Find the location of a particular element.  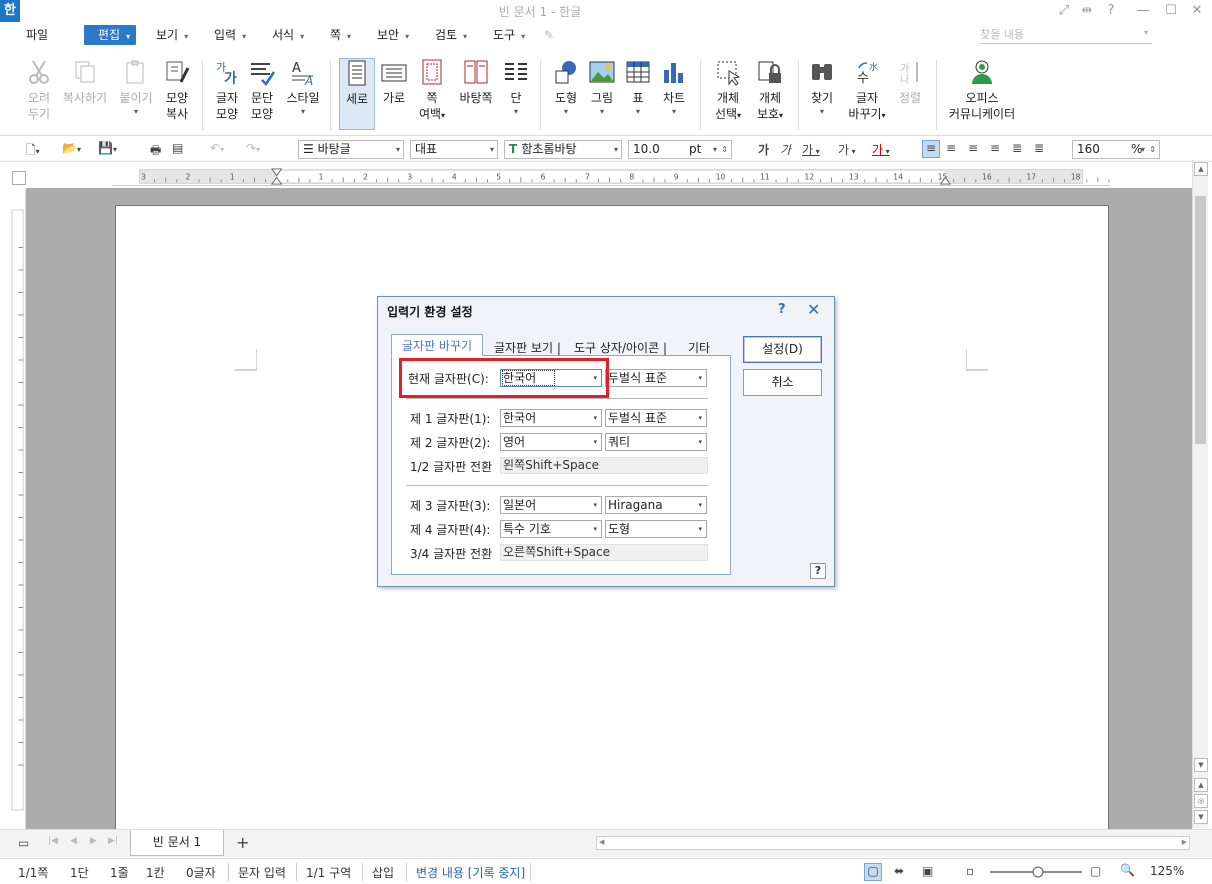

tab-prev-icon: ◀ is located at coordinates (73, 844).